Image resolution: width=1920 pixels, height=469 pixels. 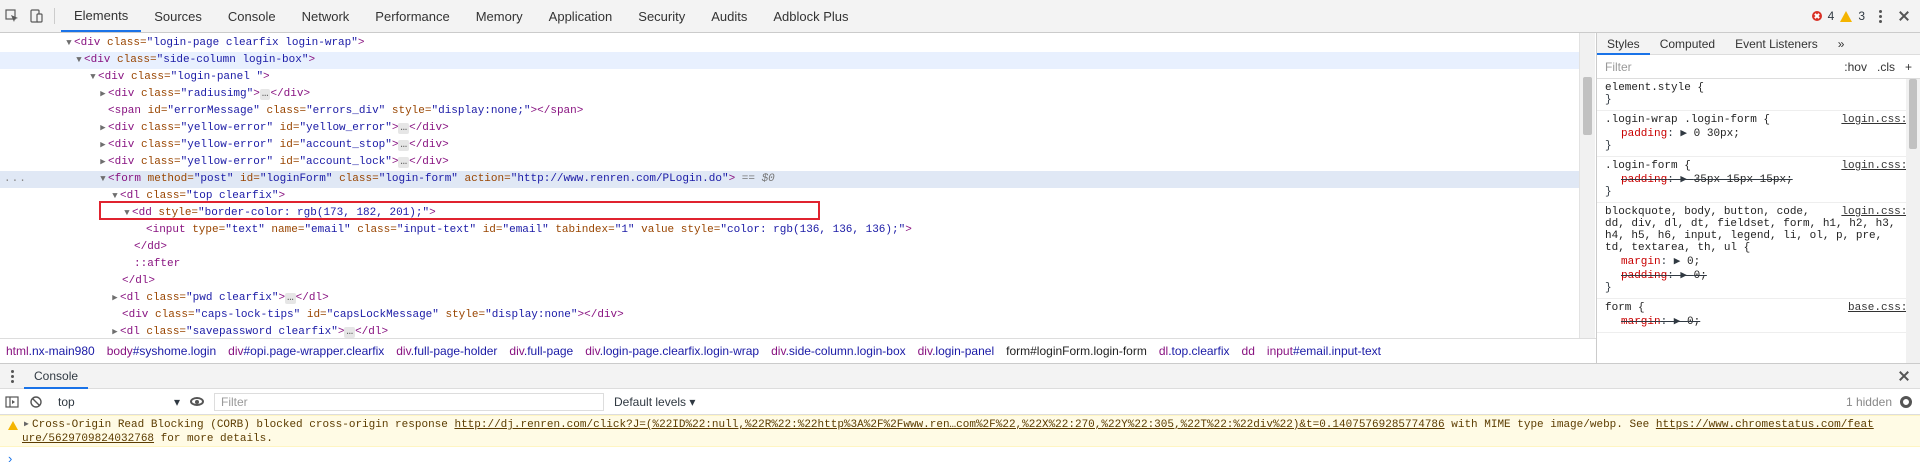 I want to click on live-expression-eye-icon, so click(x=197, y=401).